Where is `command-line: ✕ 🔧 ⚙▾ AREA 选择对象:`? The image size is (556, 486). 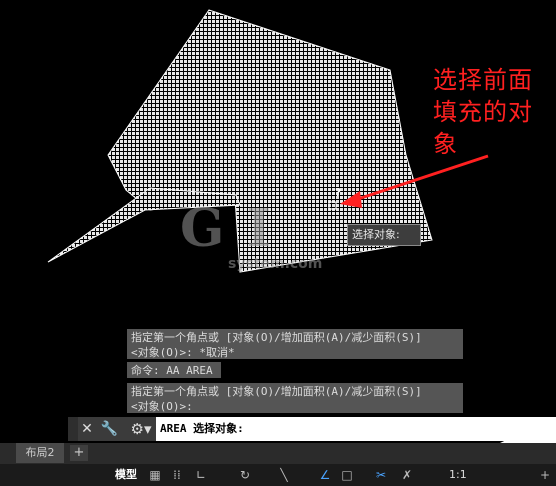 command-line: ✕ 🔧 ⚙▾ AREA 选择对象: is located at coordinates (312, 429).